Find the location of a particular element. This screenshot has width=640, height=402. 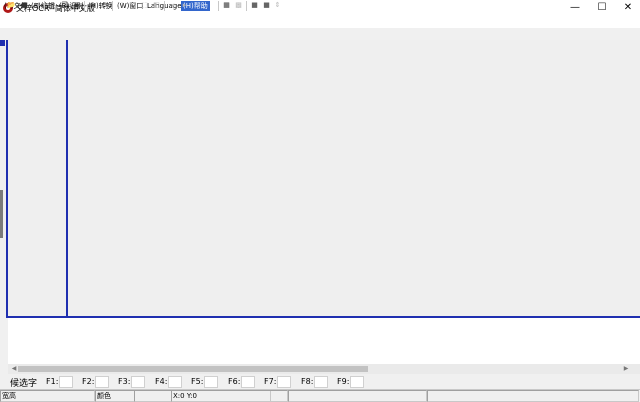

window-icon: ▦ is located at coordinates (226, 5).